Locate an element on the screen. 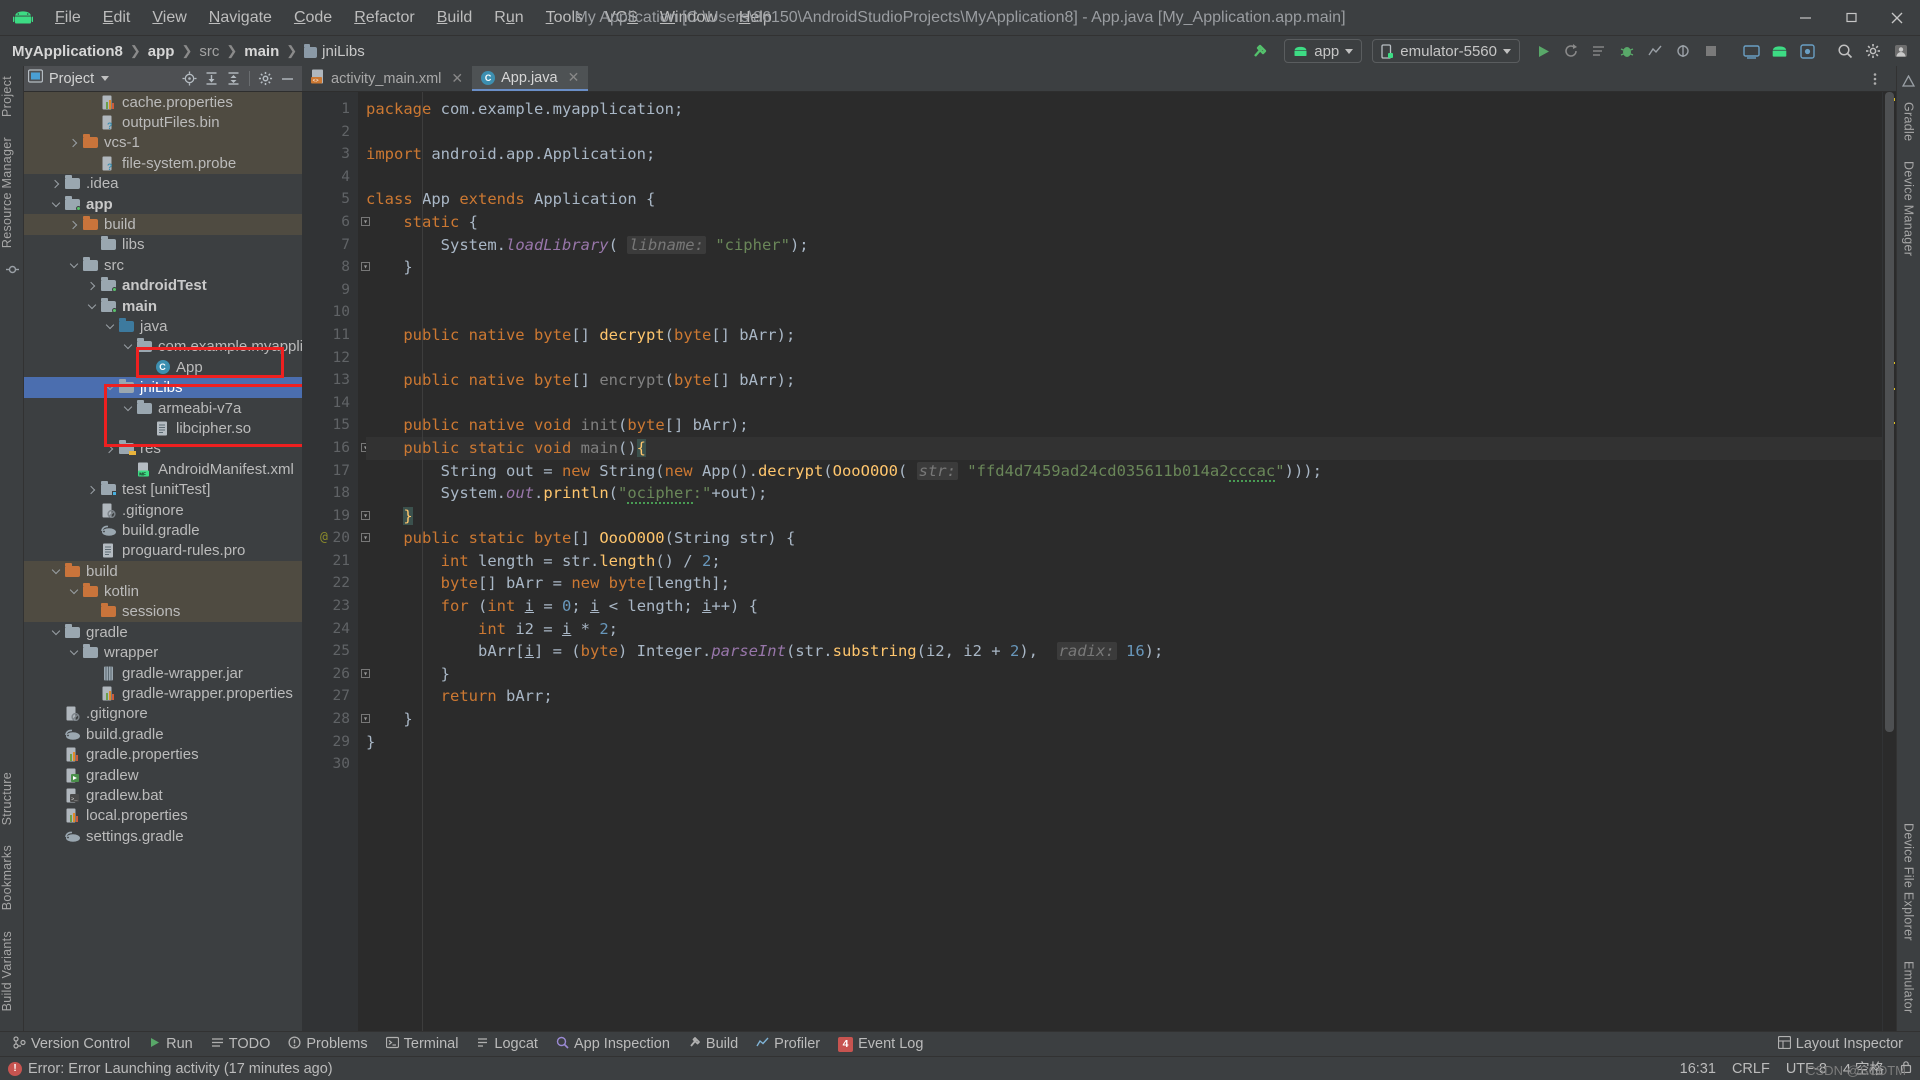  line-number: 6 ▾ is located at coordinates (336, 222).